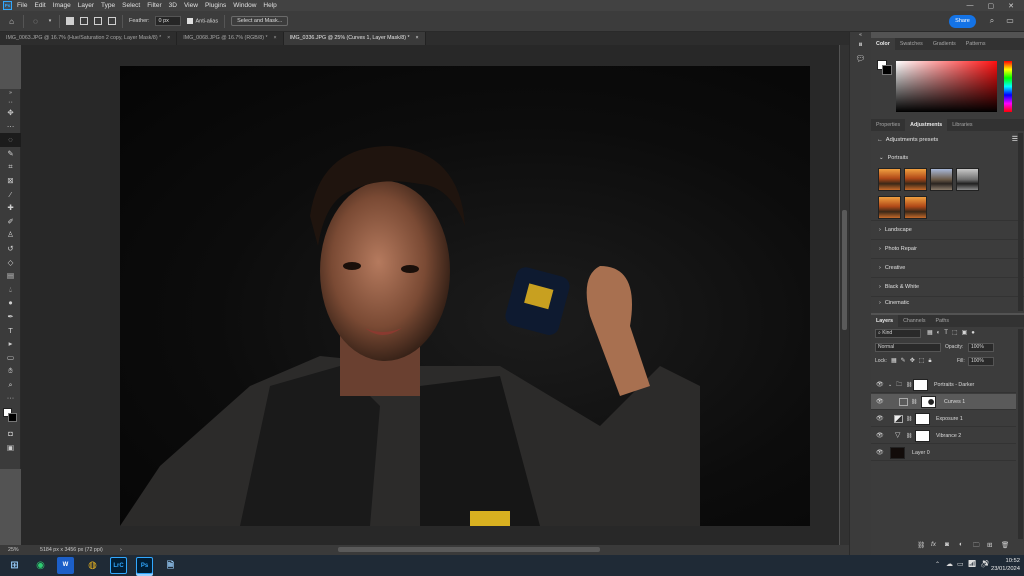 Image resolution: width=1024 pixels, height=576 pixels. Describe the element at coordinates (885, 321) in the screenshot. I see `tab-layers: Layers` at that location.